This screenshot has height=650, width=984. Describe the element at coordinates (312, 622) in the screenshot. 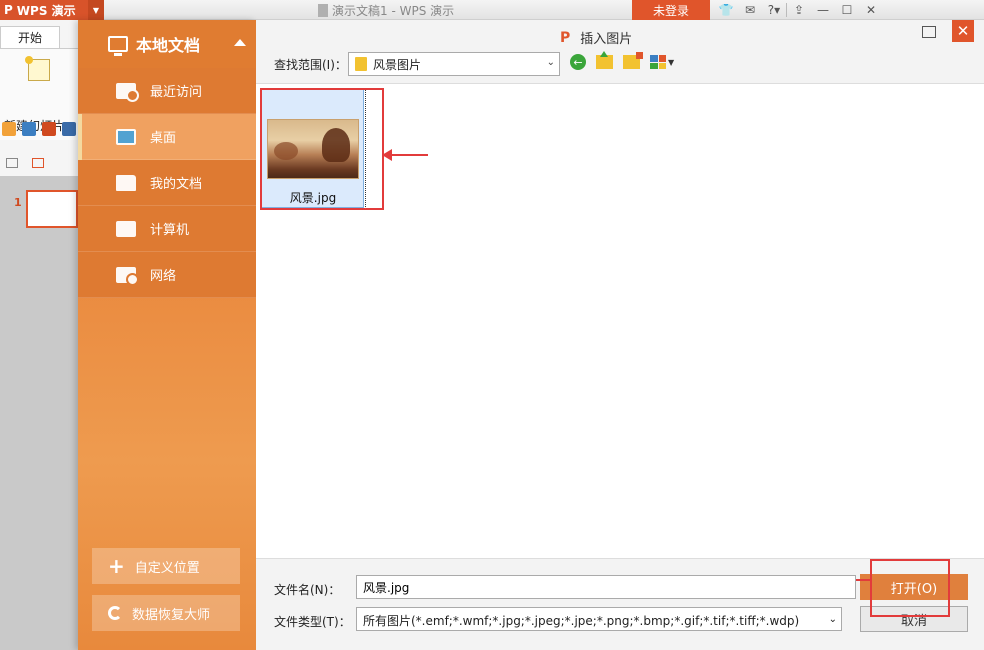

I see `filetype-label: 文件类型(T)：` at that location.